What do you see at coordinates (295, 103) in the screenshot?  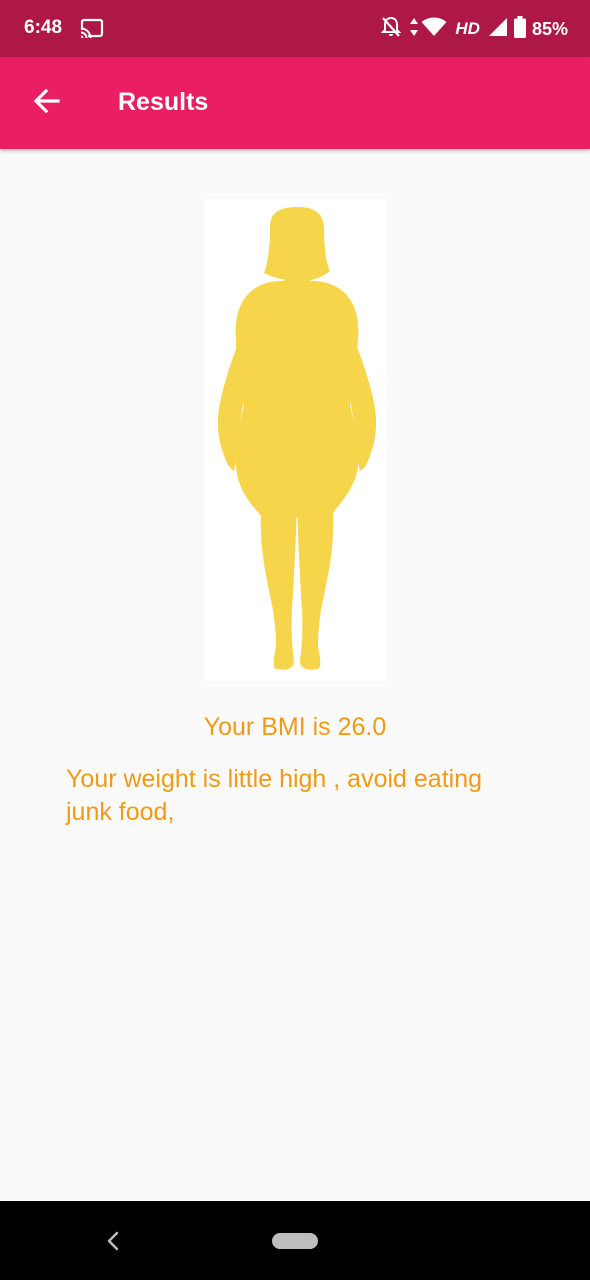 I see `app-bar: Results` at bounding box center [295, 103].